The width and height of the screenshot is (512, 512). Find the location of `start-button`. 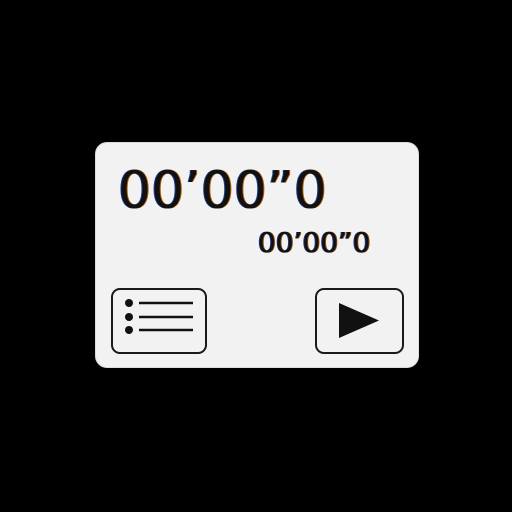

start-button is located at coordinates (359, 321).